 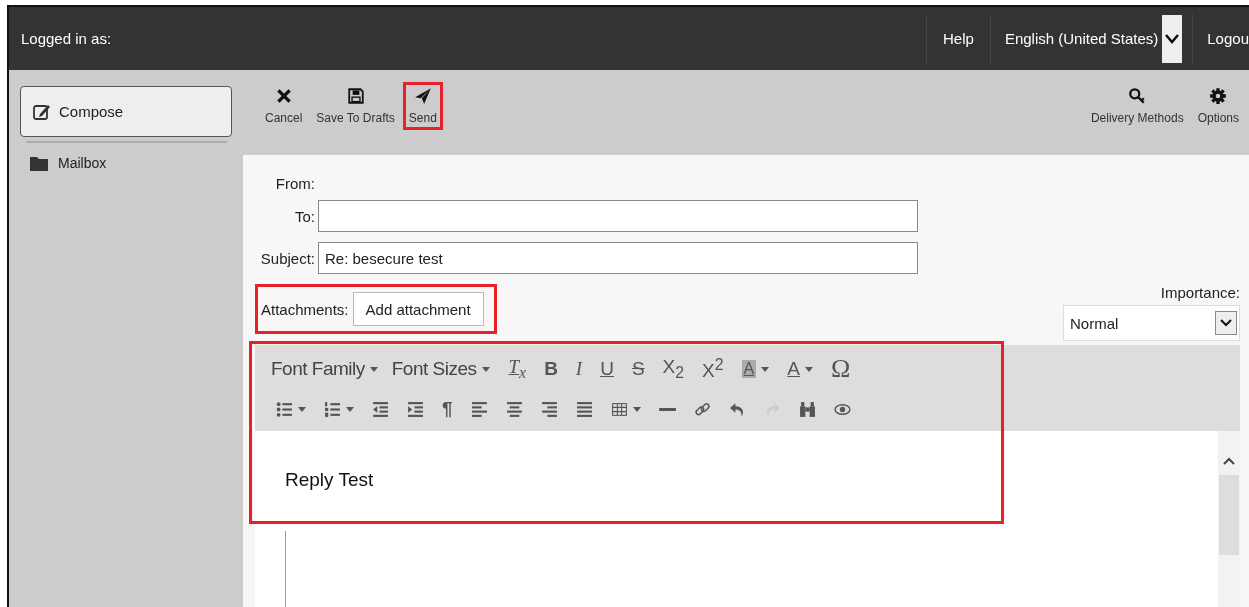 What do you see at coordinates (1151, 323) in the screenshot?
I see `importance-select: Normal` at bounding box center [1151, 323].